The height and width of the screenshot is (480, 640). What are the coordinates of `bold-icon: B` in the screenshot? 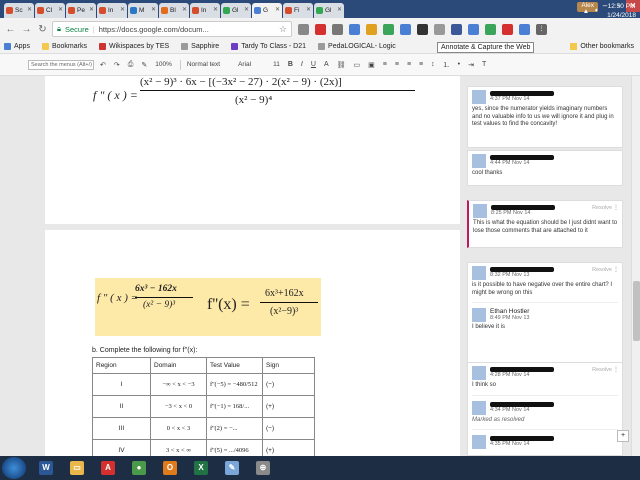 It's located at (290, 64).